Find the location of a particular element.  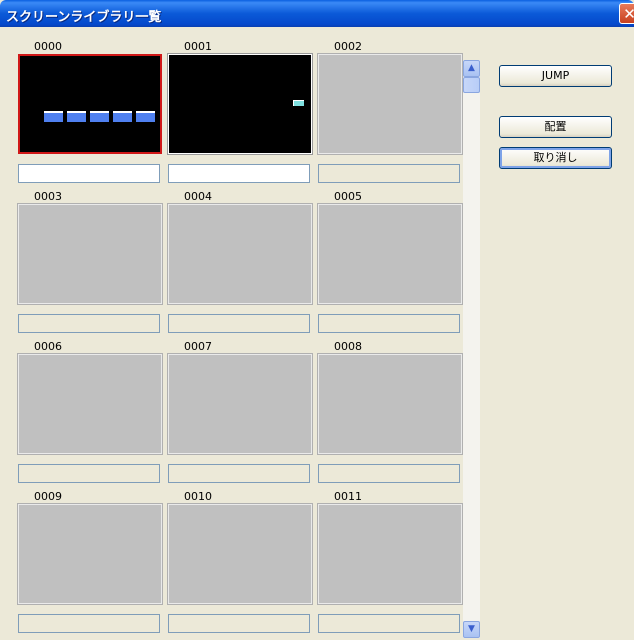

close-icon: ✕ is located at coordinates (628, 14).